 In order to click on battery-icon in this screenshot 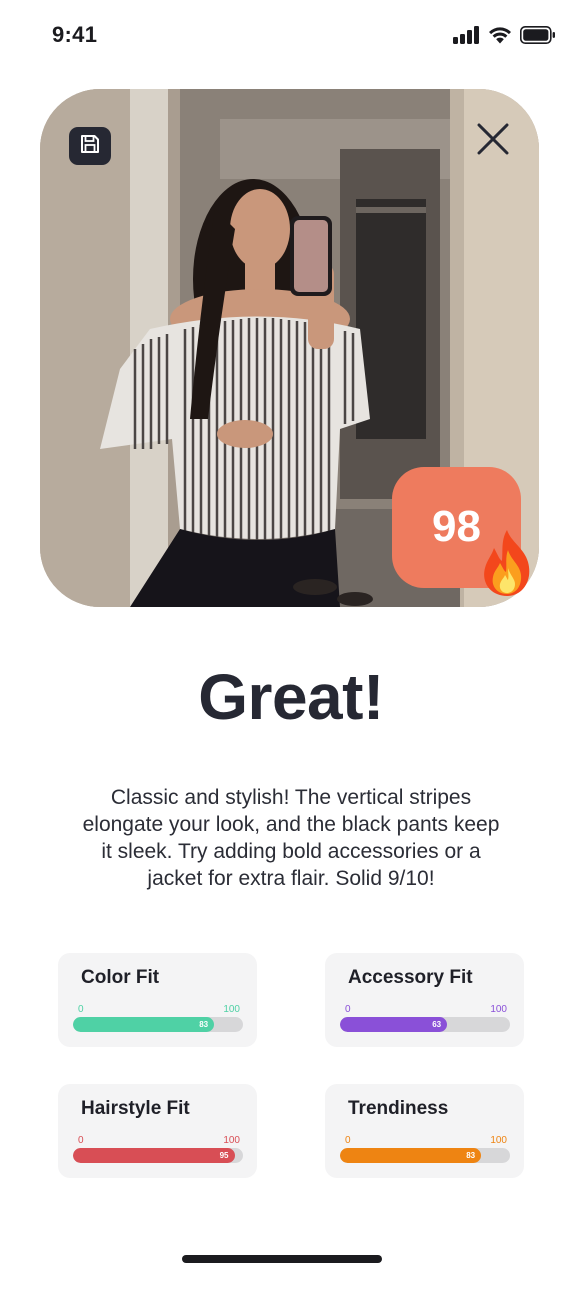, I will do `click(538, 37)`.